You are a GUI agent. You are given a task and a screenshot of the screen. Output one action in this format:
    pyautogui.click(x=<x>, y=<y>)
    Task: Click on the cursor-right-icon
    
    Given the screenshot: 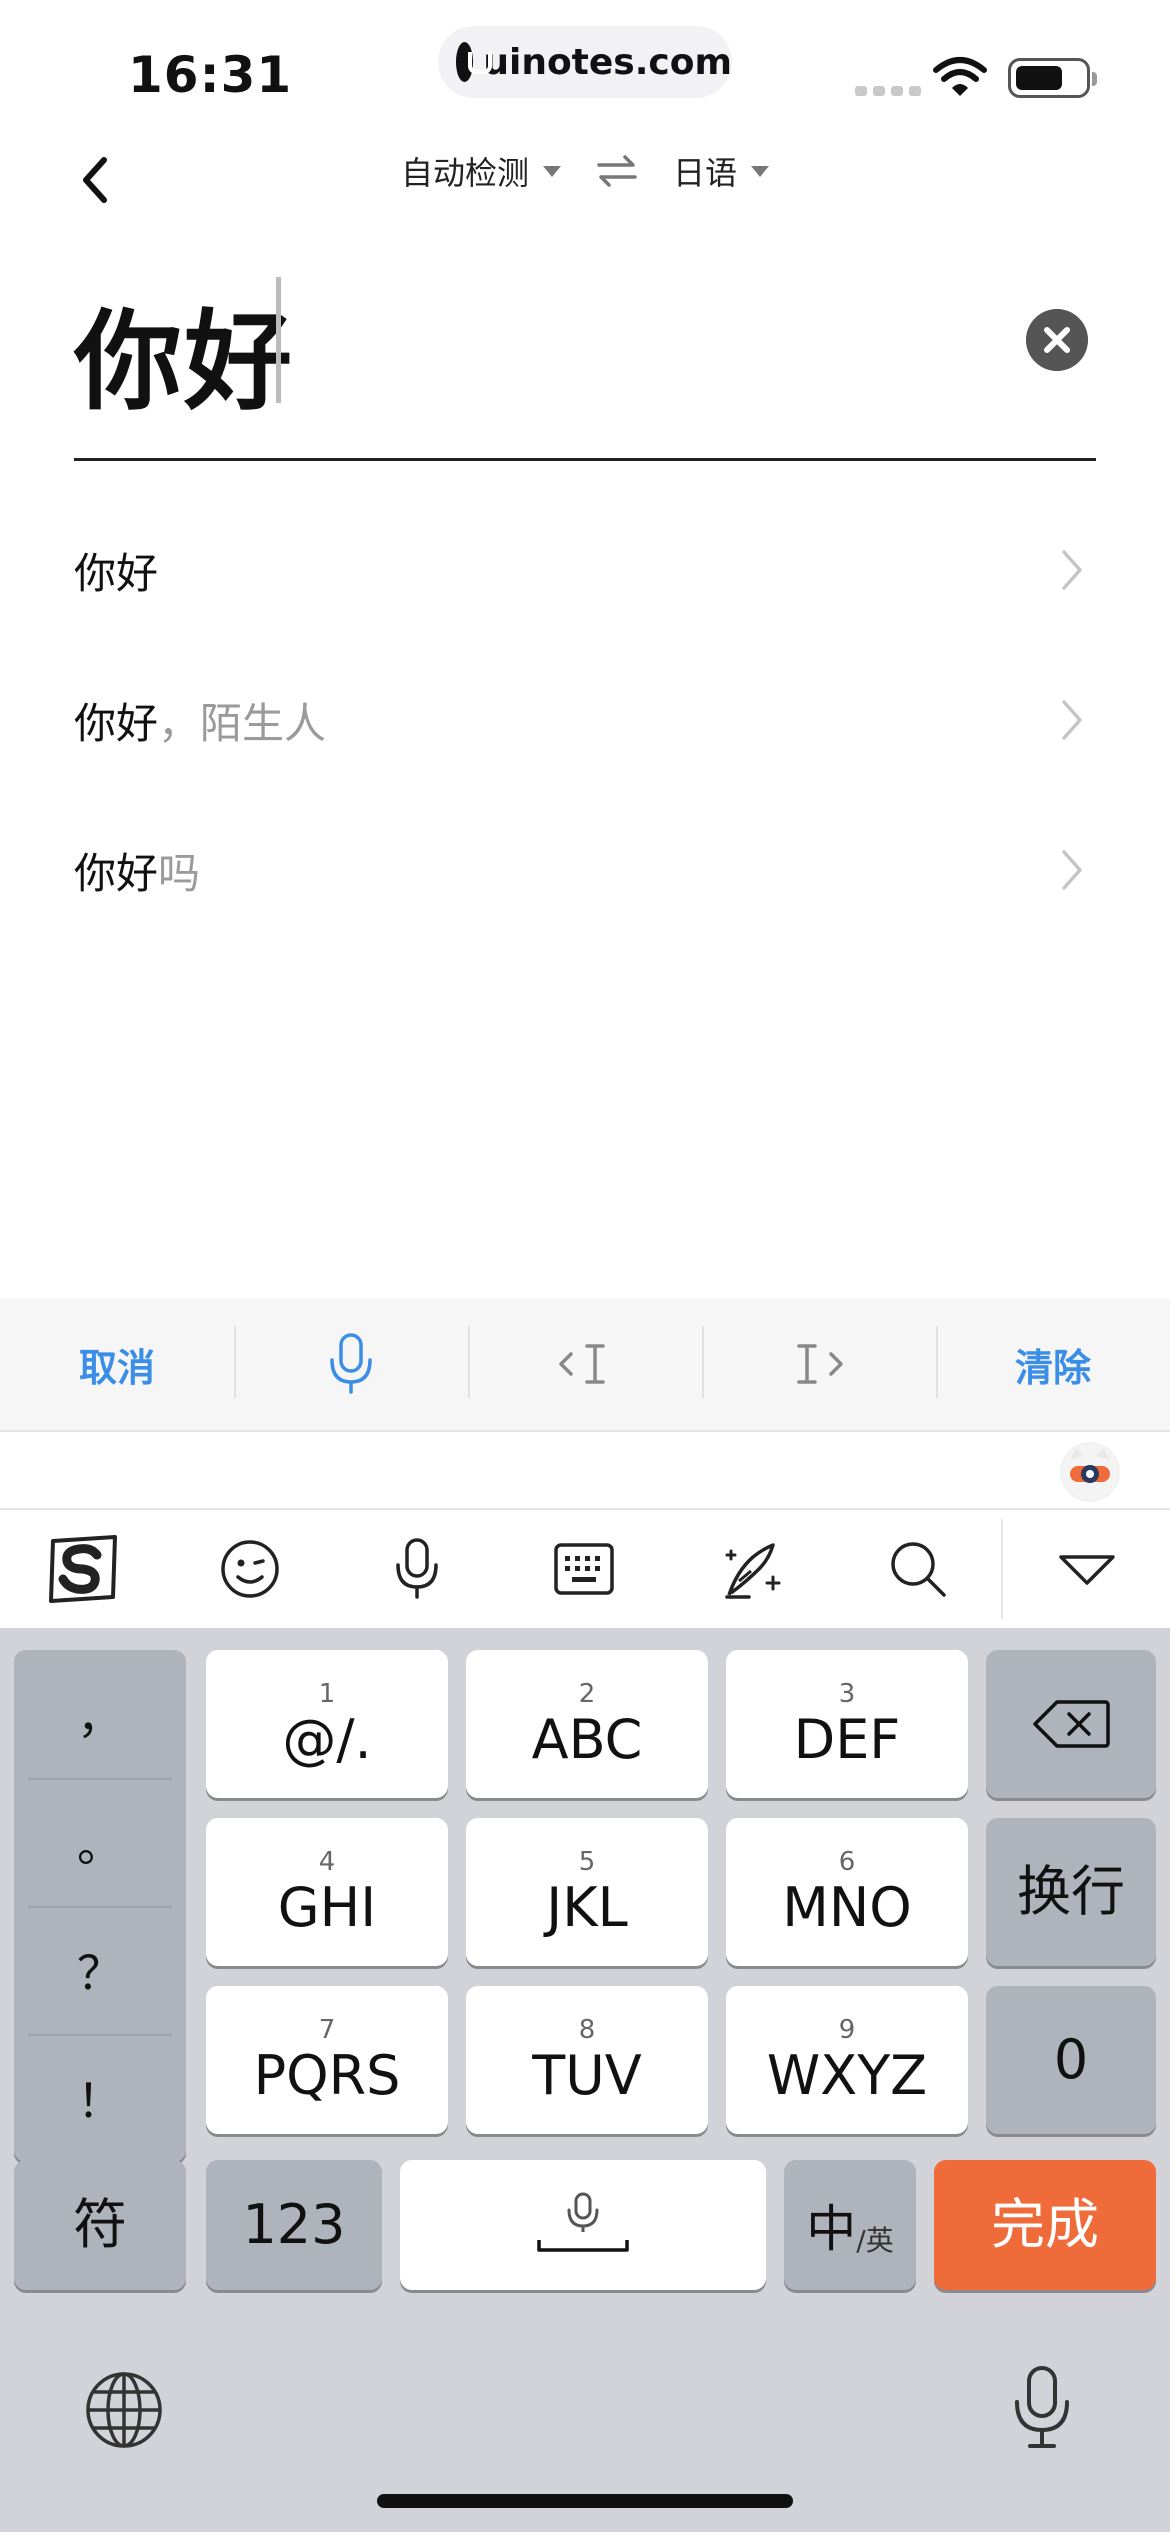 What is the action you would take?
    pyautogui.click(x=820, y=1364)
    